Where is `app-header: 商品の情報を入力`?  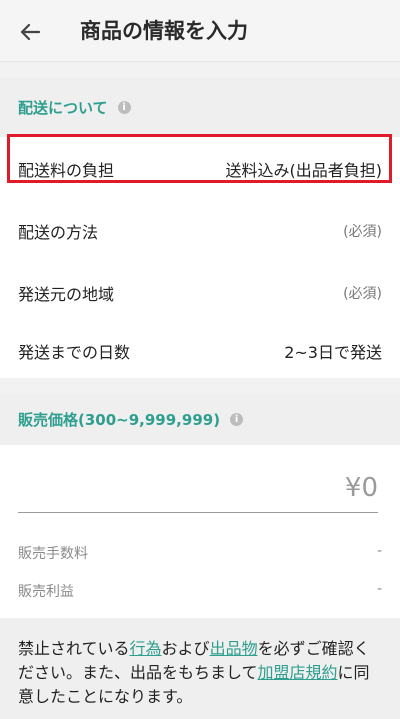
app-header: 商品の情報を入力 is located at coordinates (200, 31).